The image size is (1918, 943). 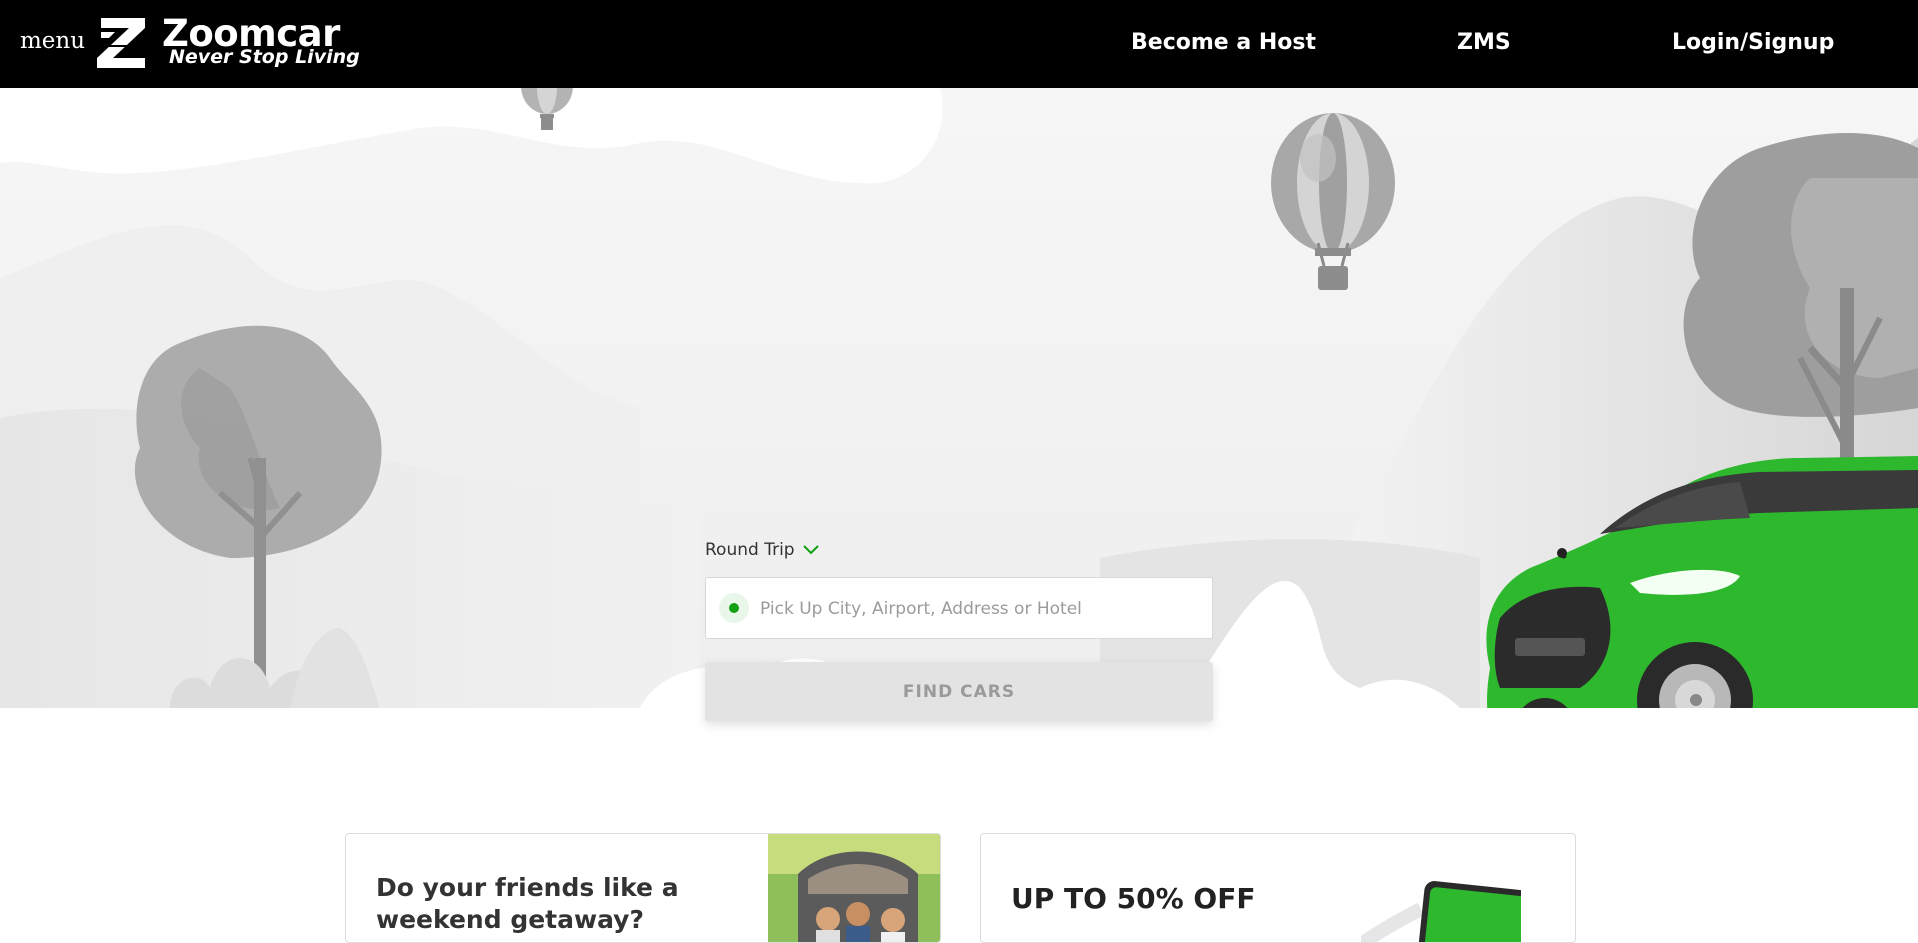 What do you see at coordinates (1484, 42) in the screenshot?
I see `nav-zms: ZMS` at bounding box center [1484, 42].